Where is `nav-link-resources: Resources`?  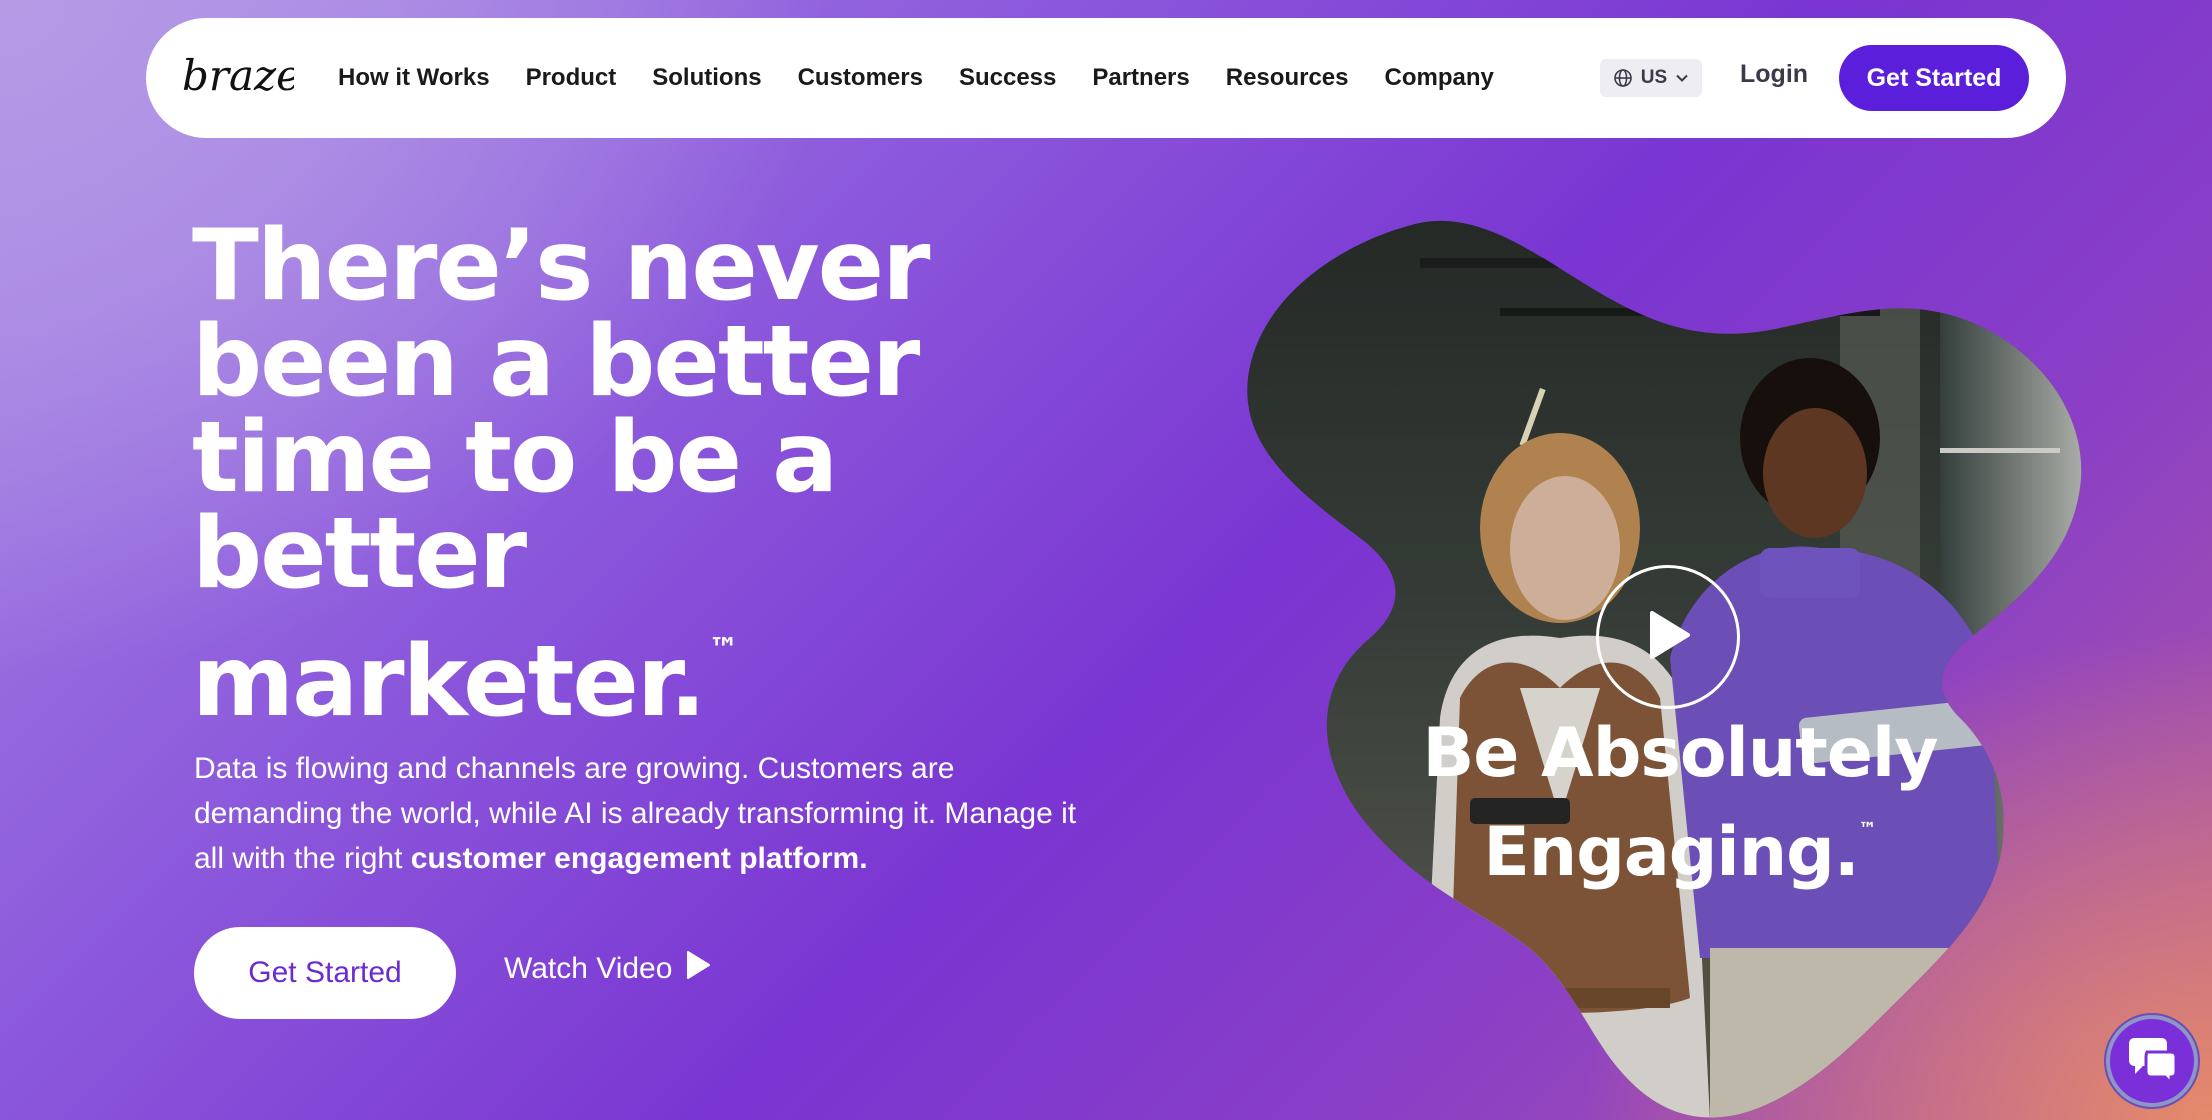
nav-link-resources: Resources is located at coordinates (1287, 78).